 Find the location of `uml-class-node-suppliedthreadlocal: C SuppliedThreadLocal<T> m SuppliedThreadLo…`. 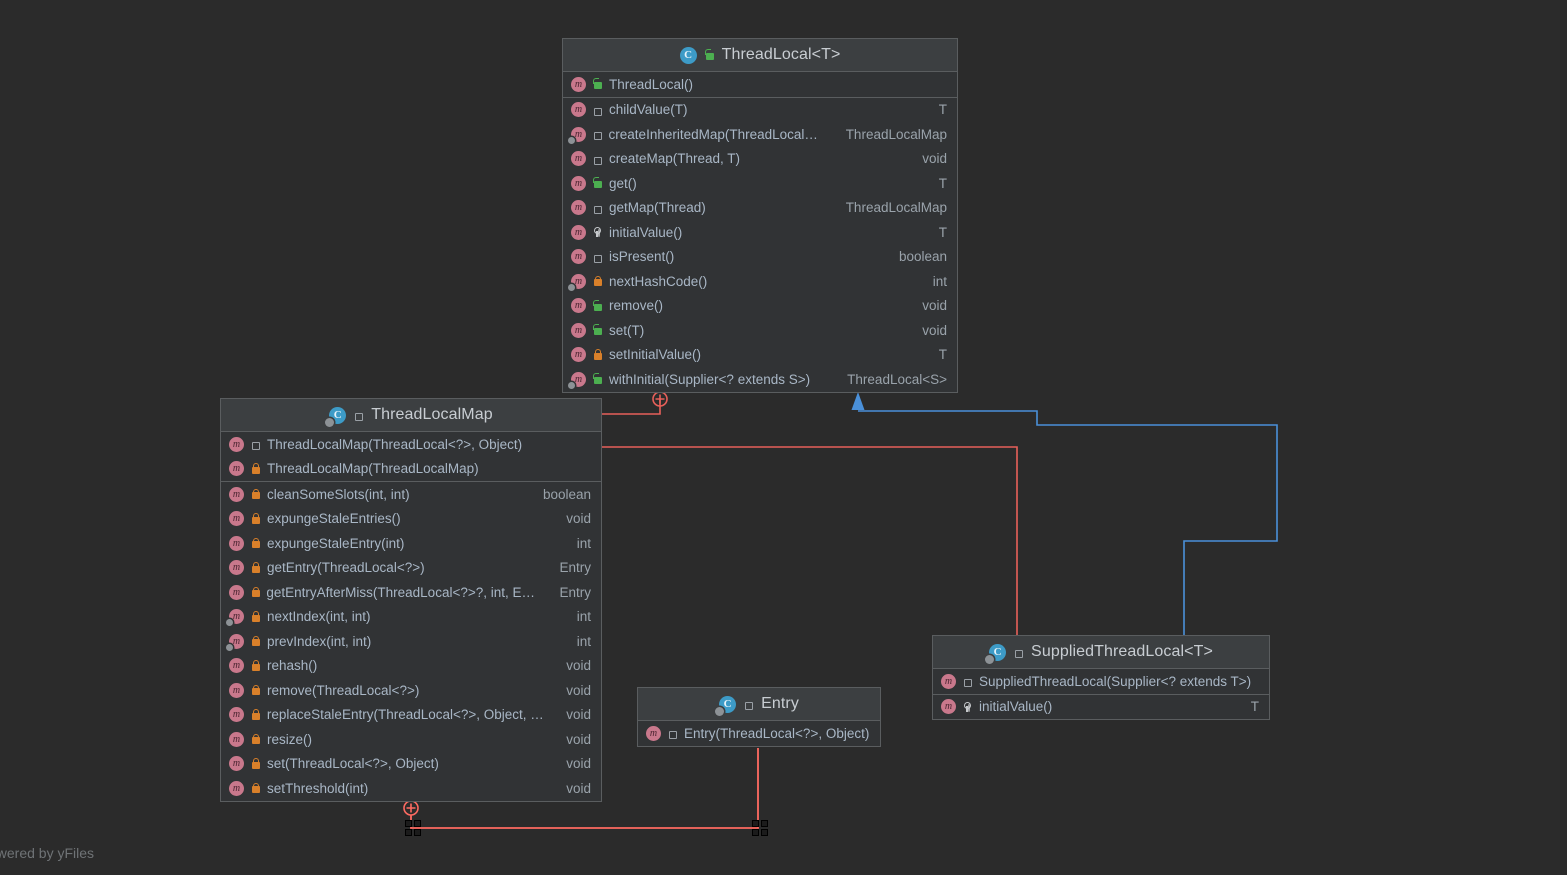

uml-class-node-suppliedthreadlocal: C SuppliedThreadLocal<T> m SuppliedThreadLo… is located at coordinates (1101, 677).